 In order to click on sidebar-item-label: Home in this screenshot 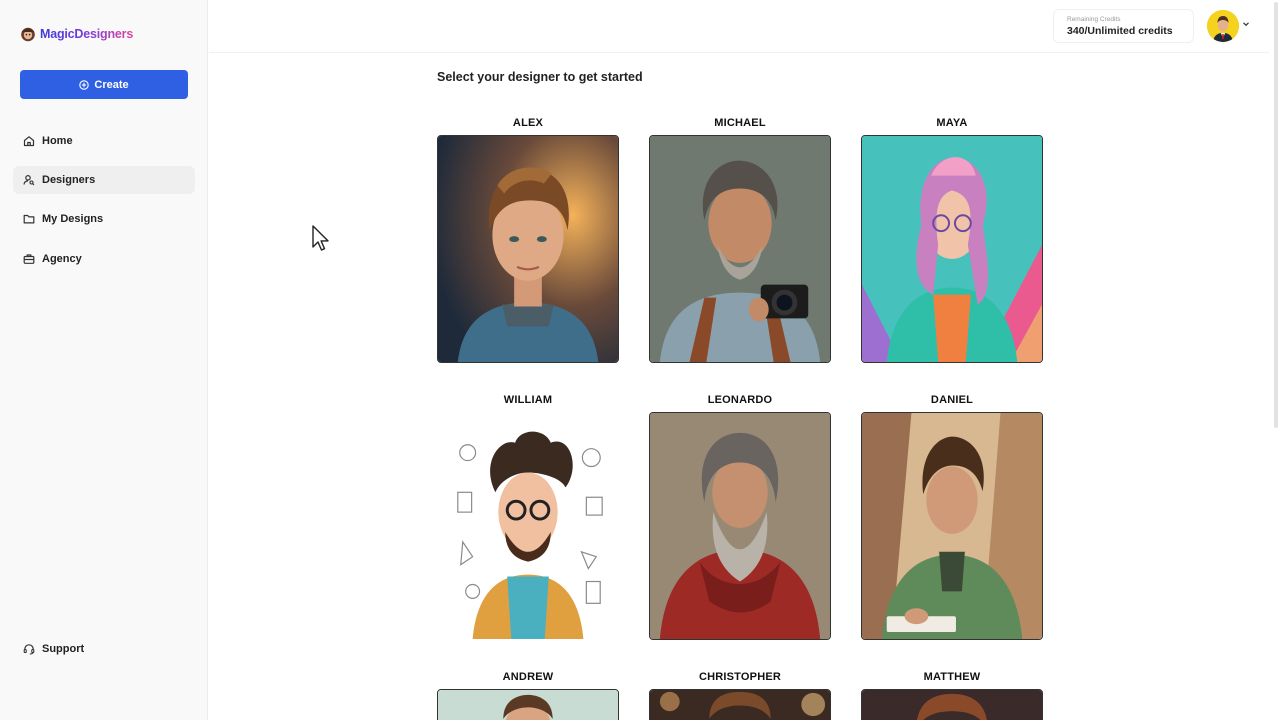, I will do `click(57, 141)`.